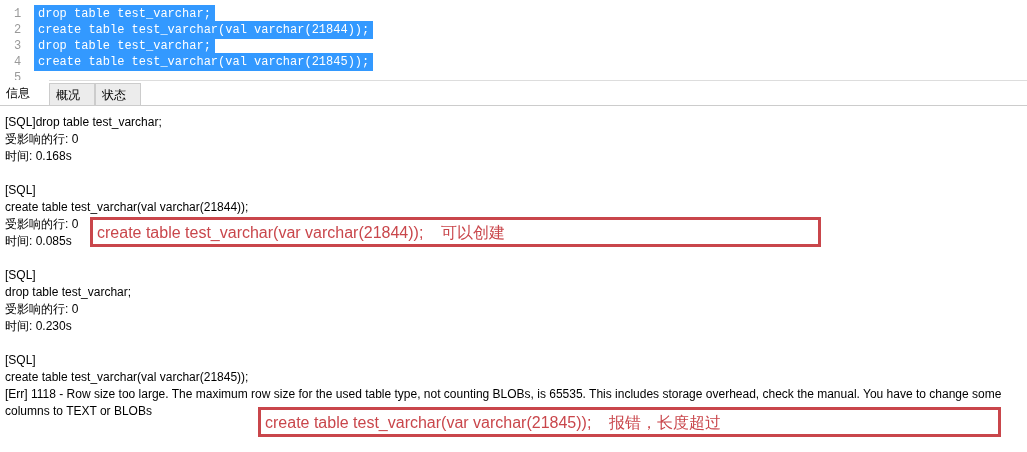 The width and height of the screenshot is (1027, 452). I want to click on tab: 状态, so click(118, 94).